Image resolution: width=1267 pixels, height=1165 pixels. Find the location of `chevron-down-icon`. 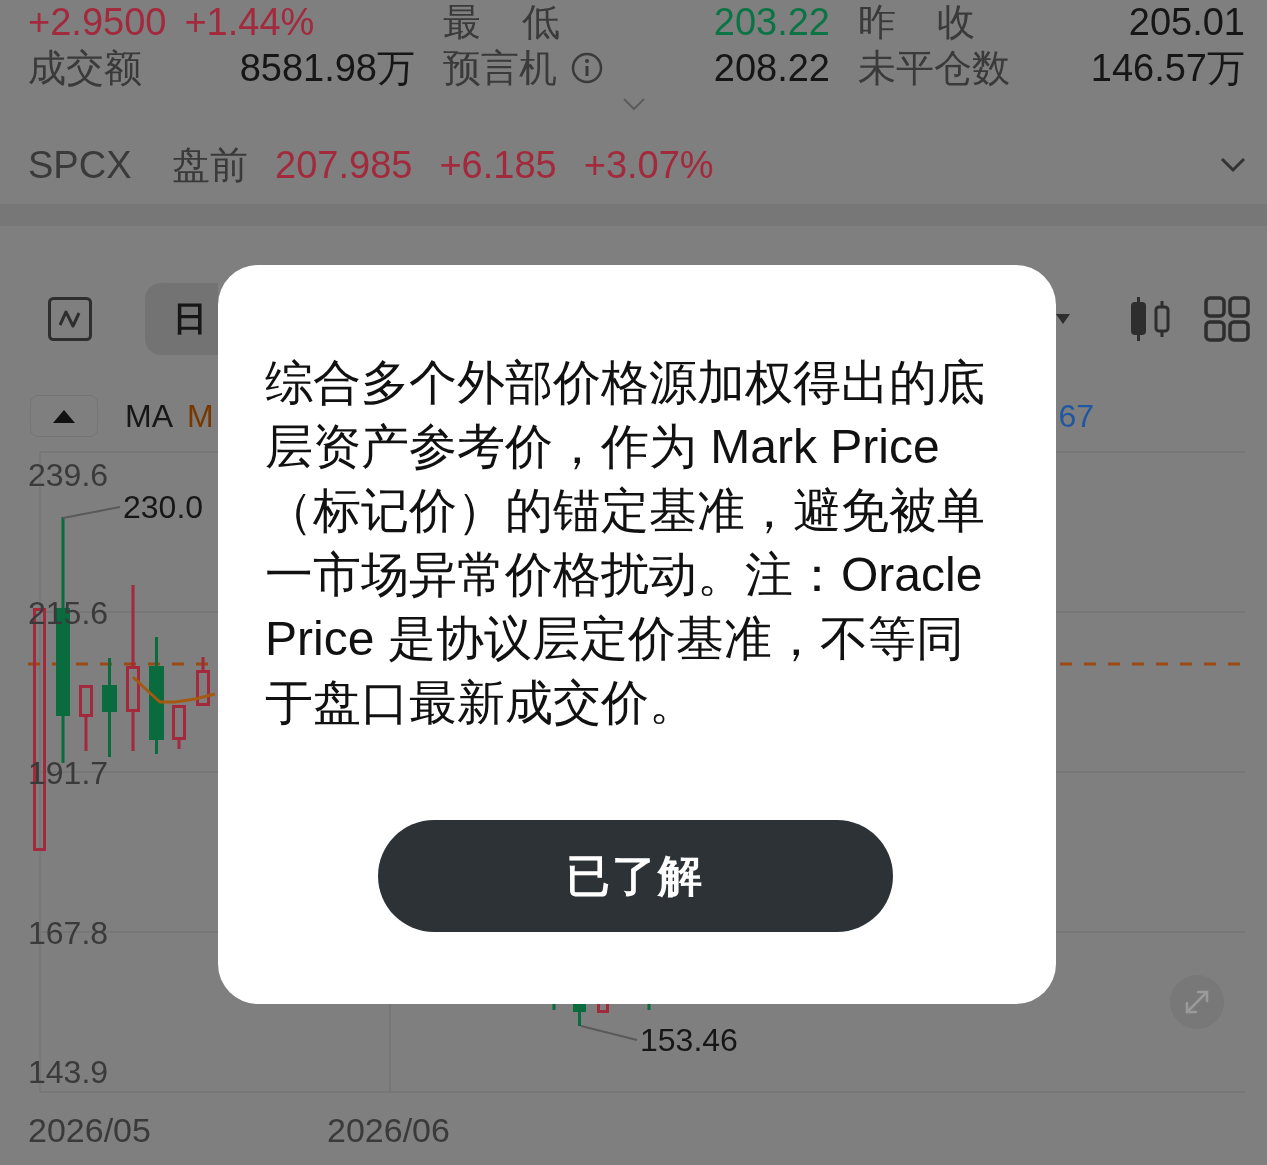

chevron-down-icon is located at coordinates (1233, 165).